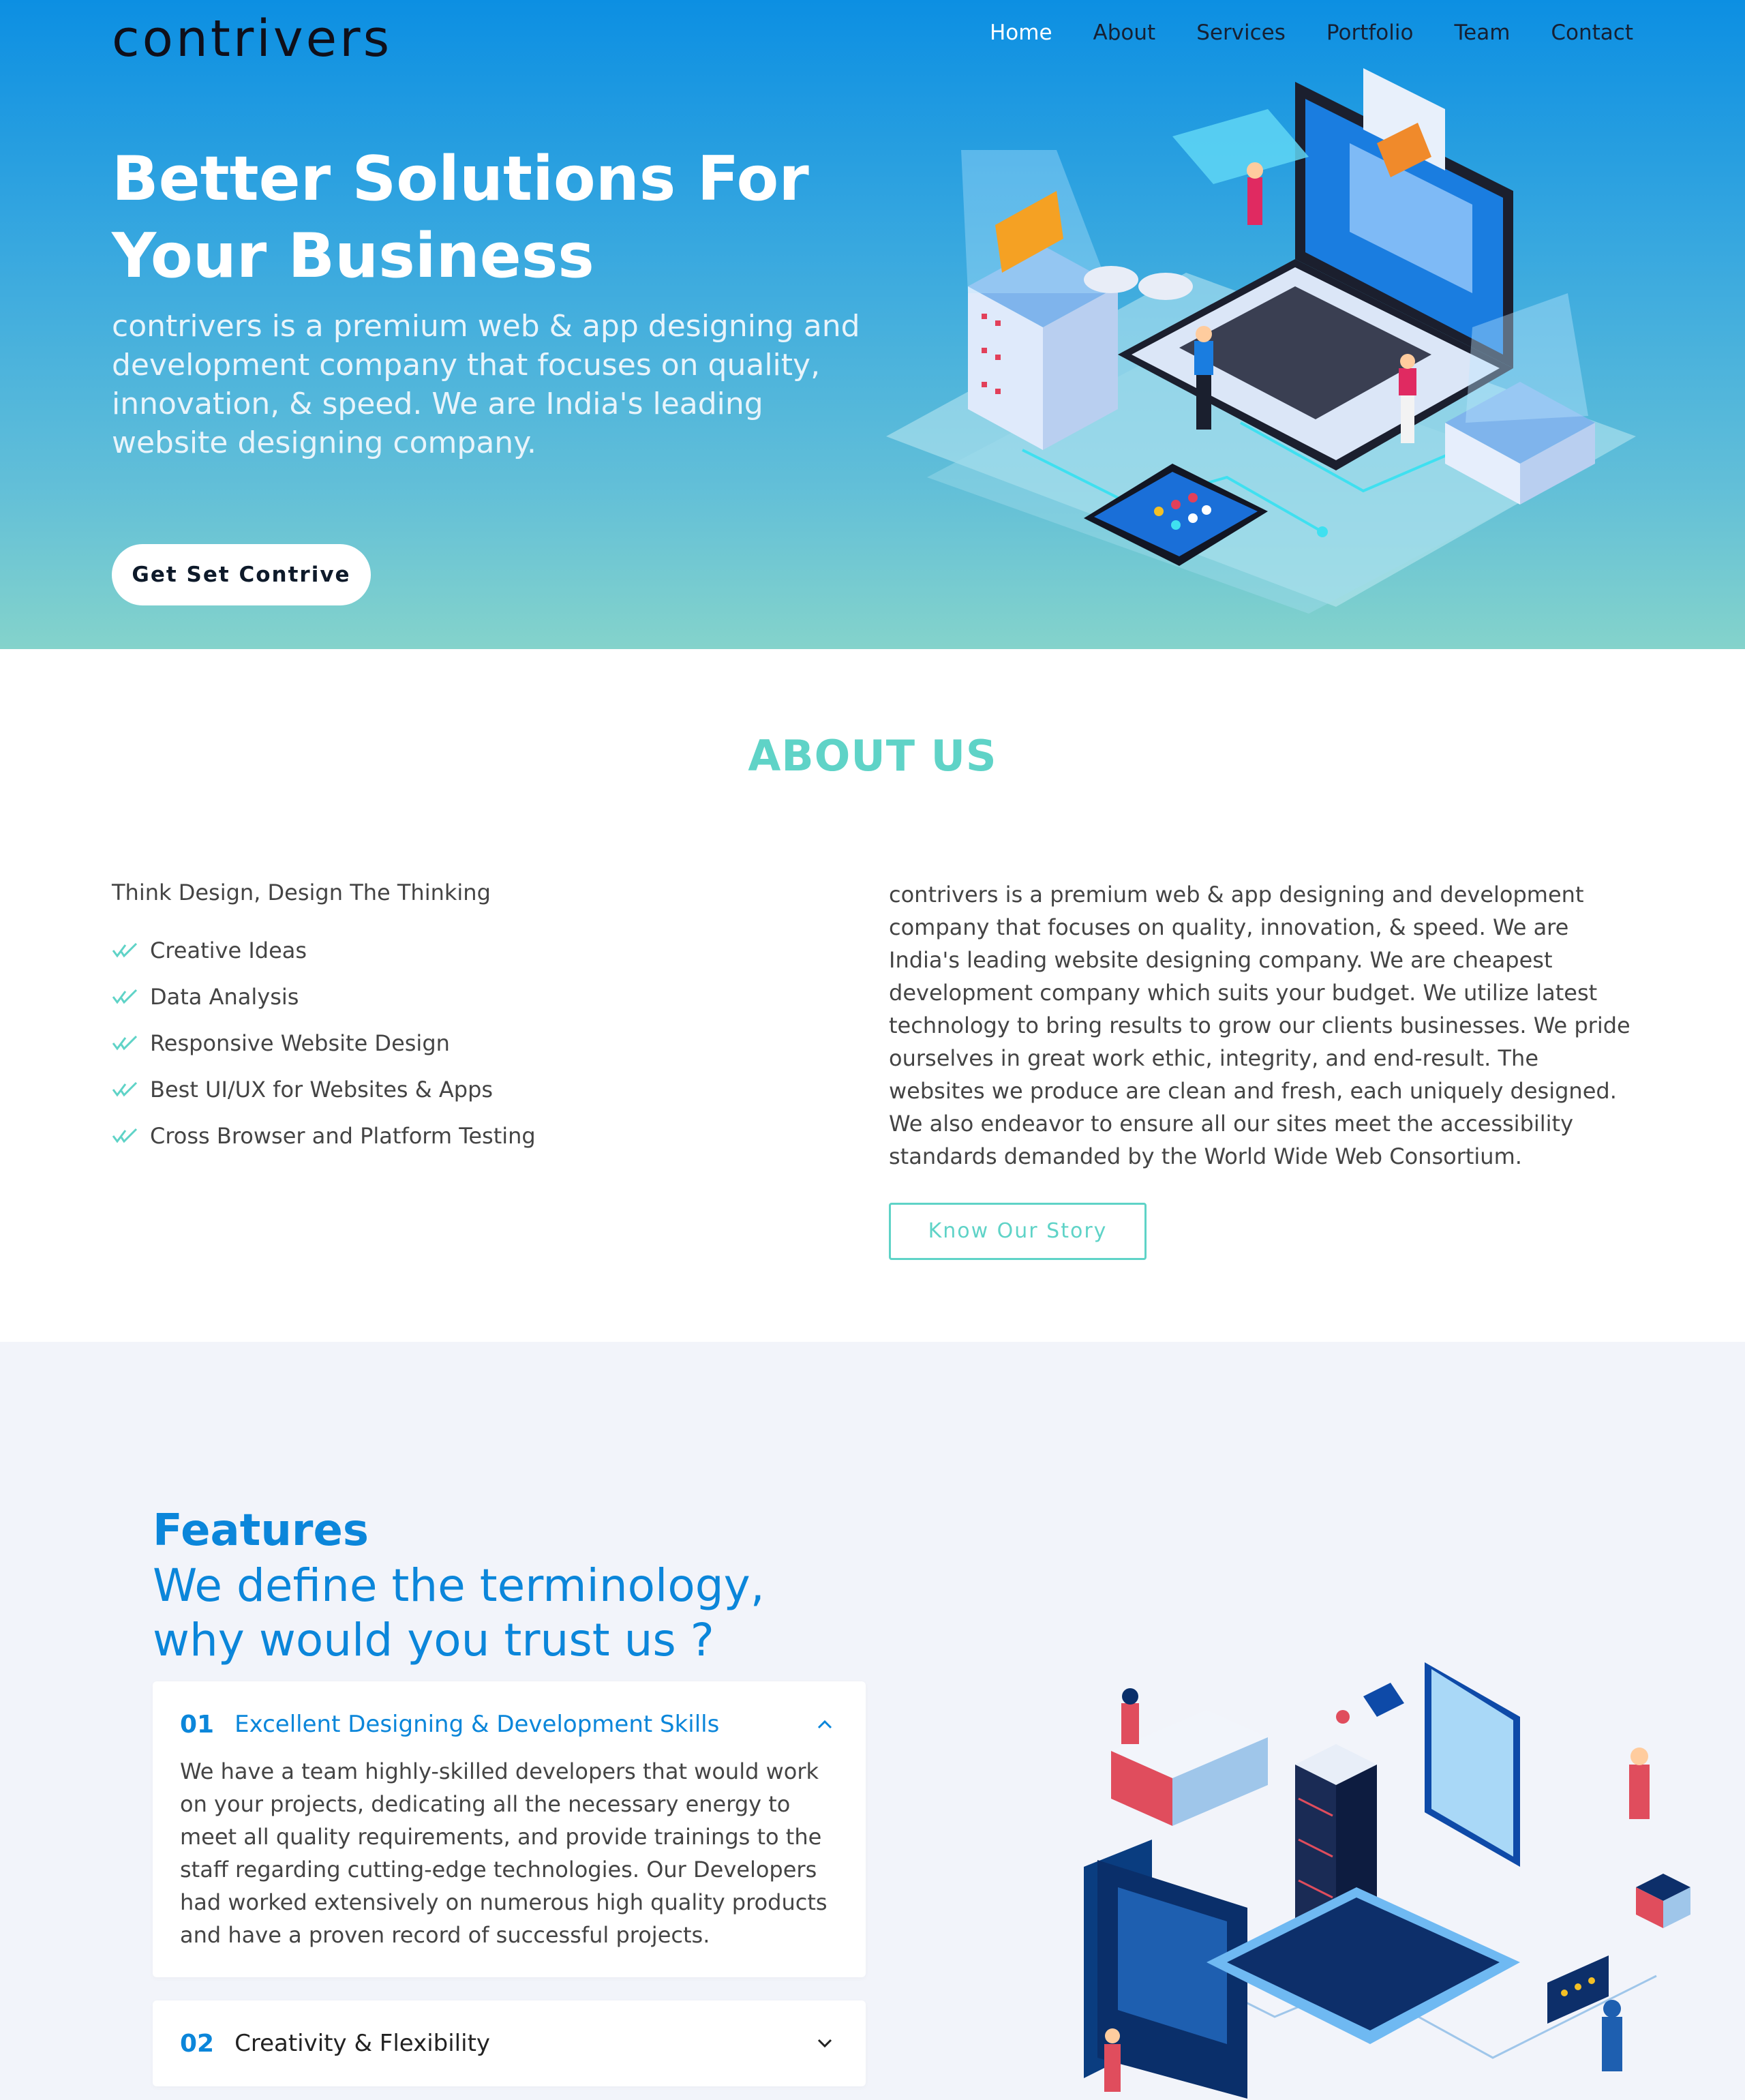 The image size is (1745, 2100). I want to click on accordion-number: 01, so click(197, 1724).